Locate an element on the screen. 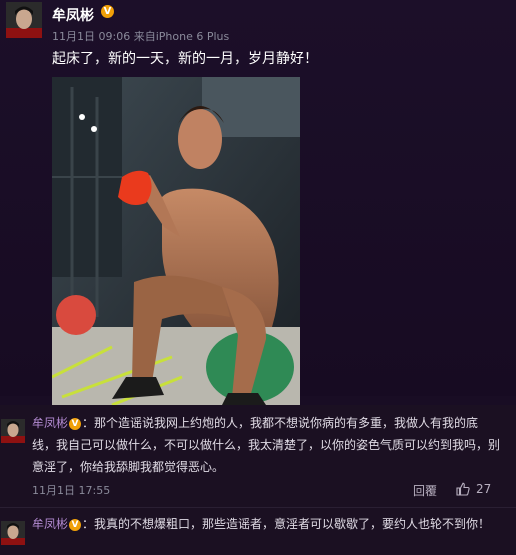 Image resolution: width=516 pixels, height=555 pixels. post-text: 起床了，新的一天，新的一月，岁月静好！ is located at coordinates (185, 59).